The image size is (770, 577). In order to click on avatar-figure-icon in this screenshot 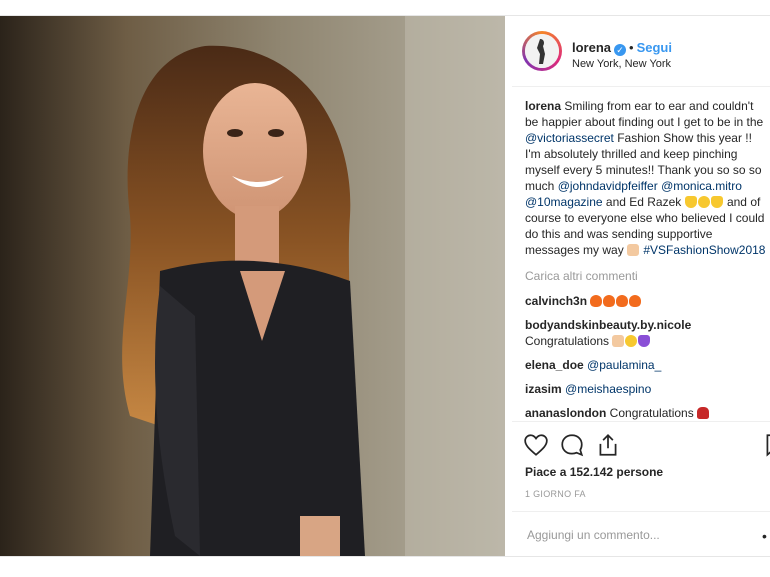, I will do `click(542, 51)`.